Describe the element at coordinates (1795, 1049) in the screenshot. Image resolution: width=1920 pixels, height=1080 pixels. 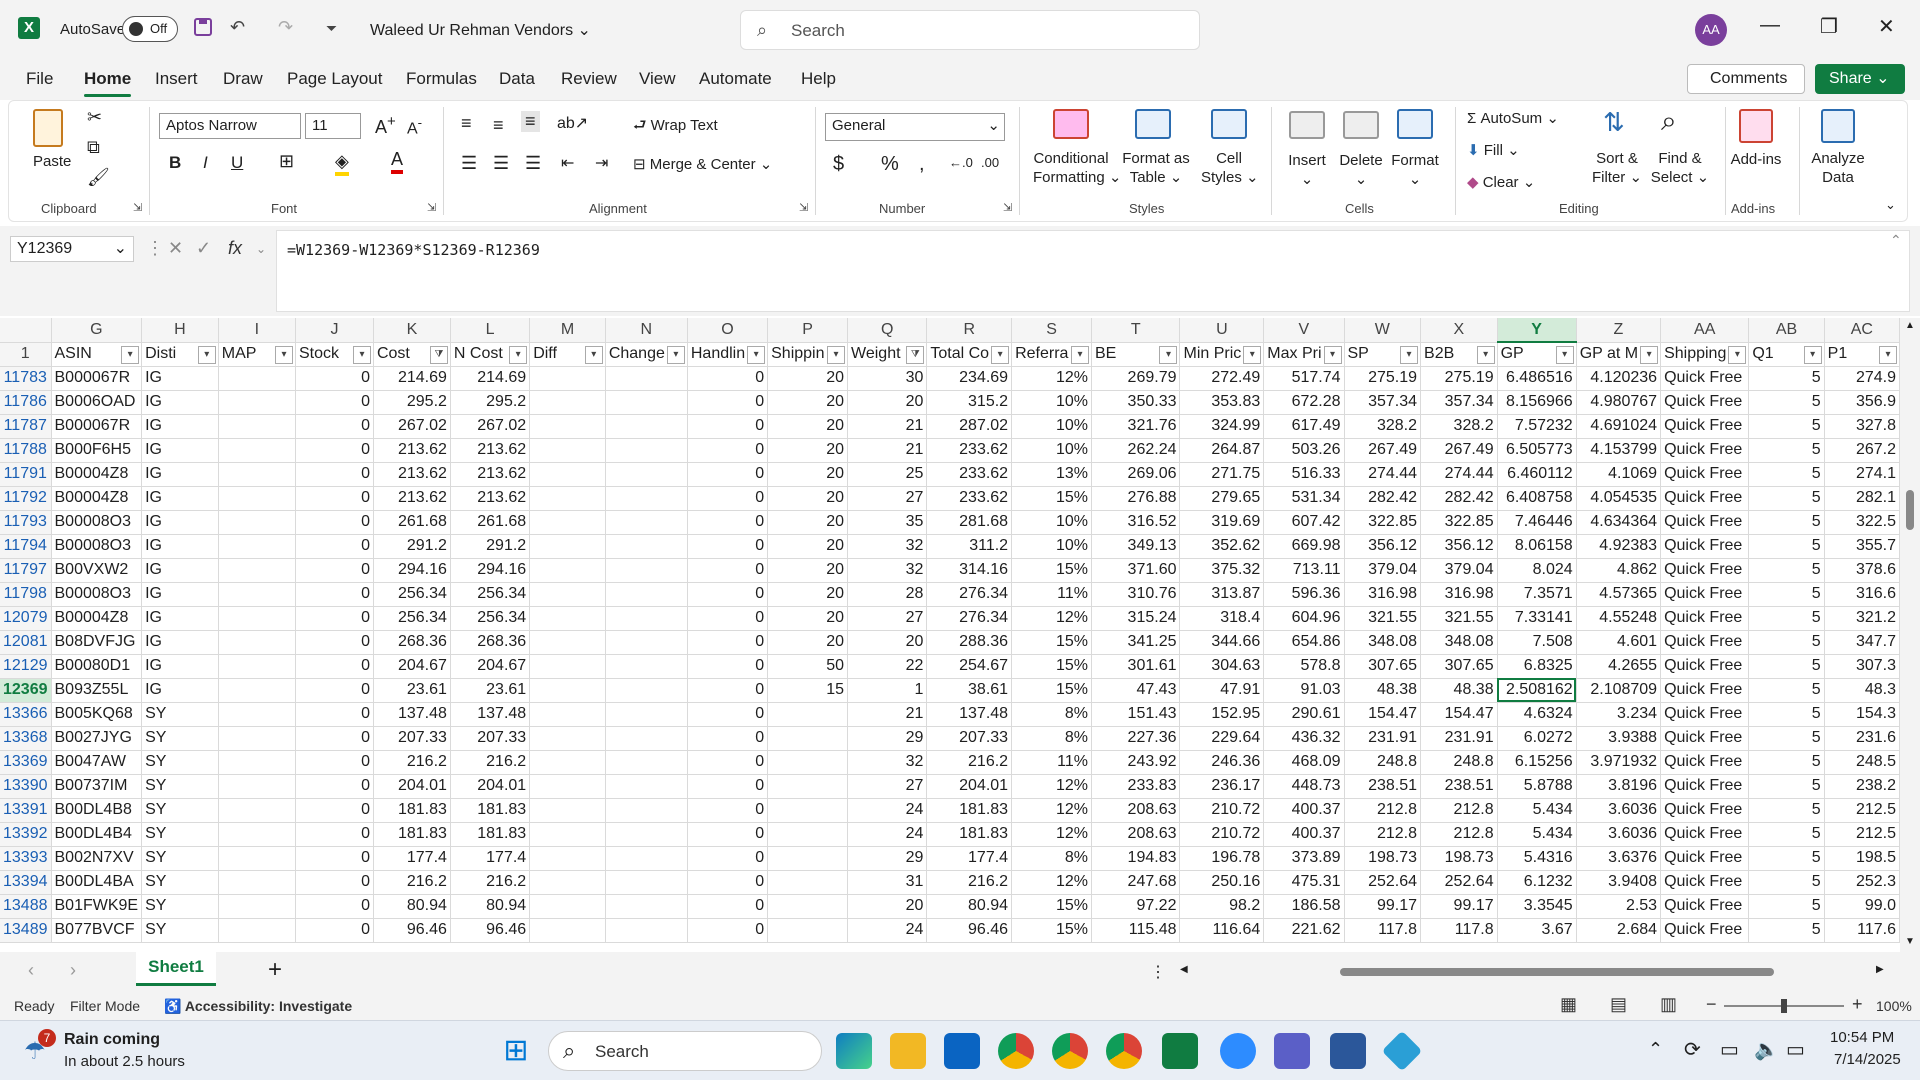
I see `battery-icon: ▭` at that location.